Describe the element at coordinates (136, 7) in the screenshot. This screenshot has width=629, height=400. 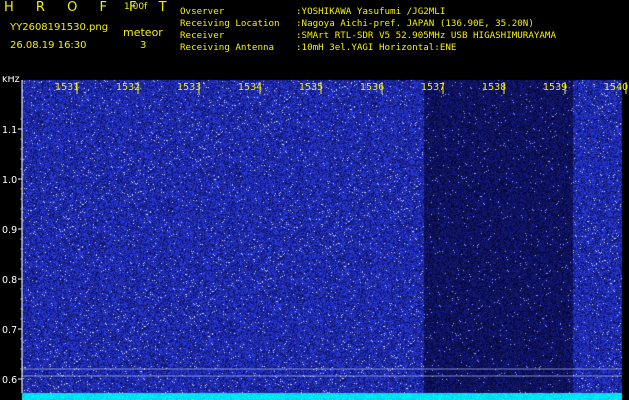
I see `version-label: 1.00f` at that location.